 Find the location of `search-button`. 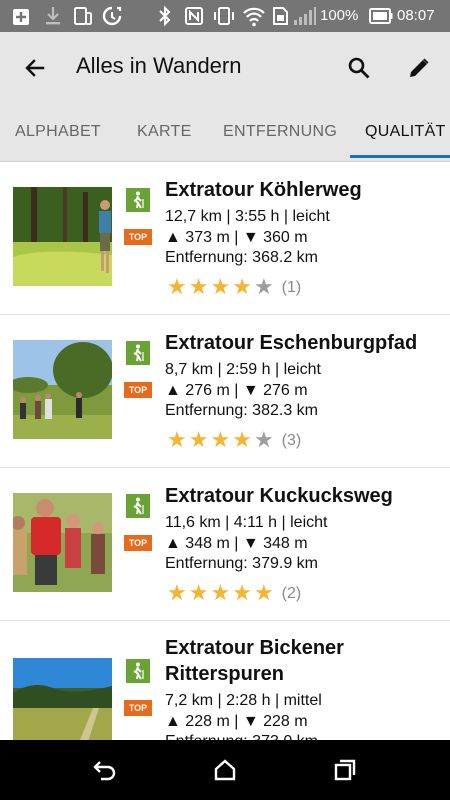

search-button is located at coordinates (359, 68).